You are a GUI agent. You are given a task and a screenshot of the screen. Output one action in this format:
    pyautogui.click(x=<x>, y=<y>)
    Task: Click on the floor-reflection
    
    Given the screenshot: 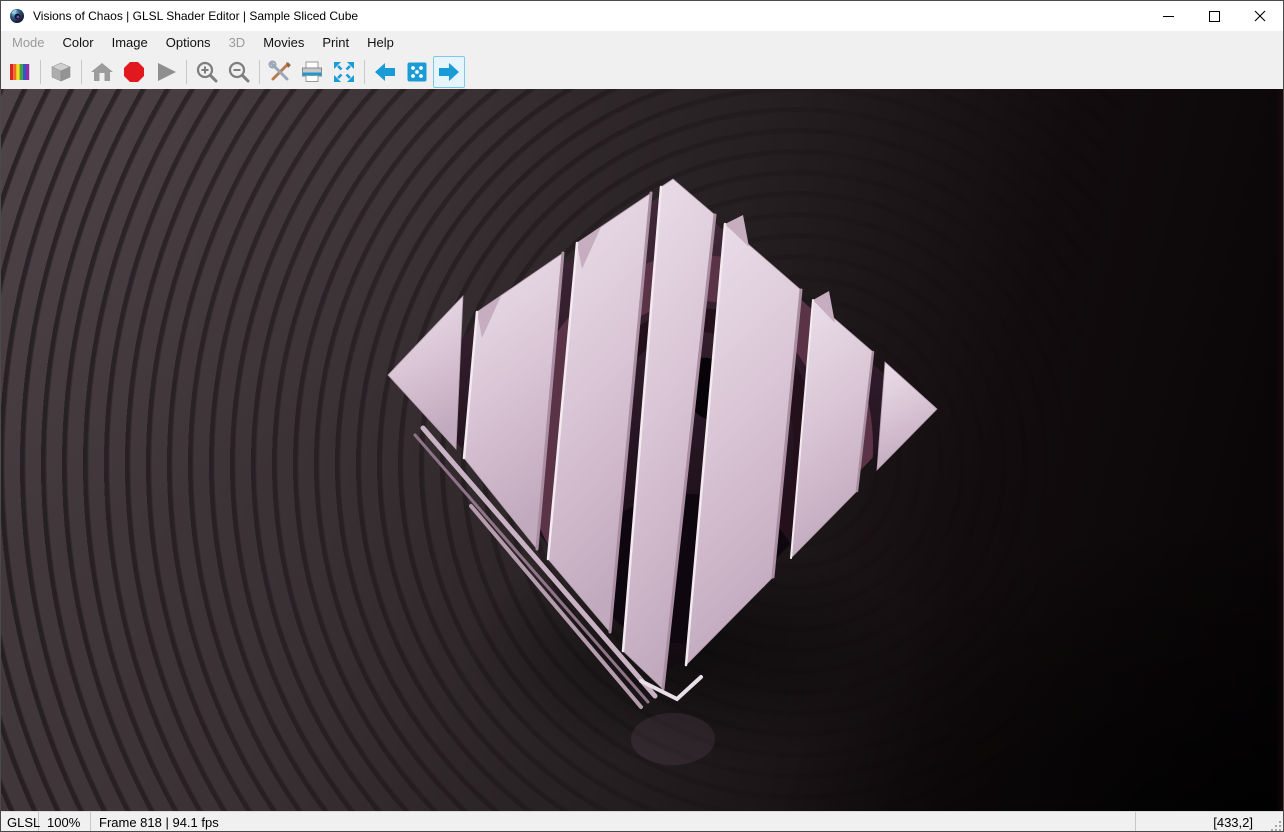 What is the action you would take?
    pyautogui.click(x=673, y=739)
    